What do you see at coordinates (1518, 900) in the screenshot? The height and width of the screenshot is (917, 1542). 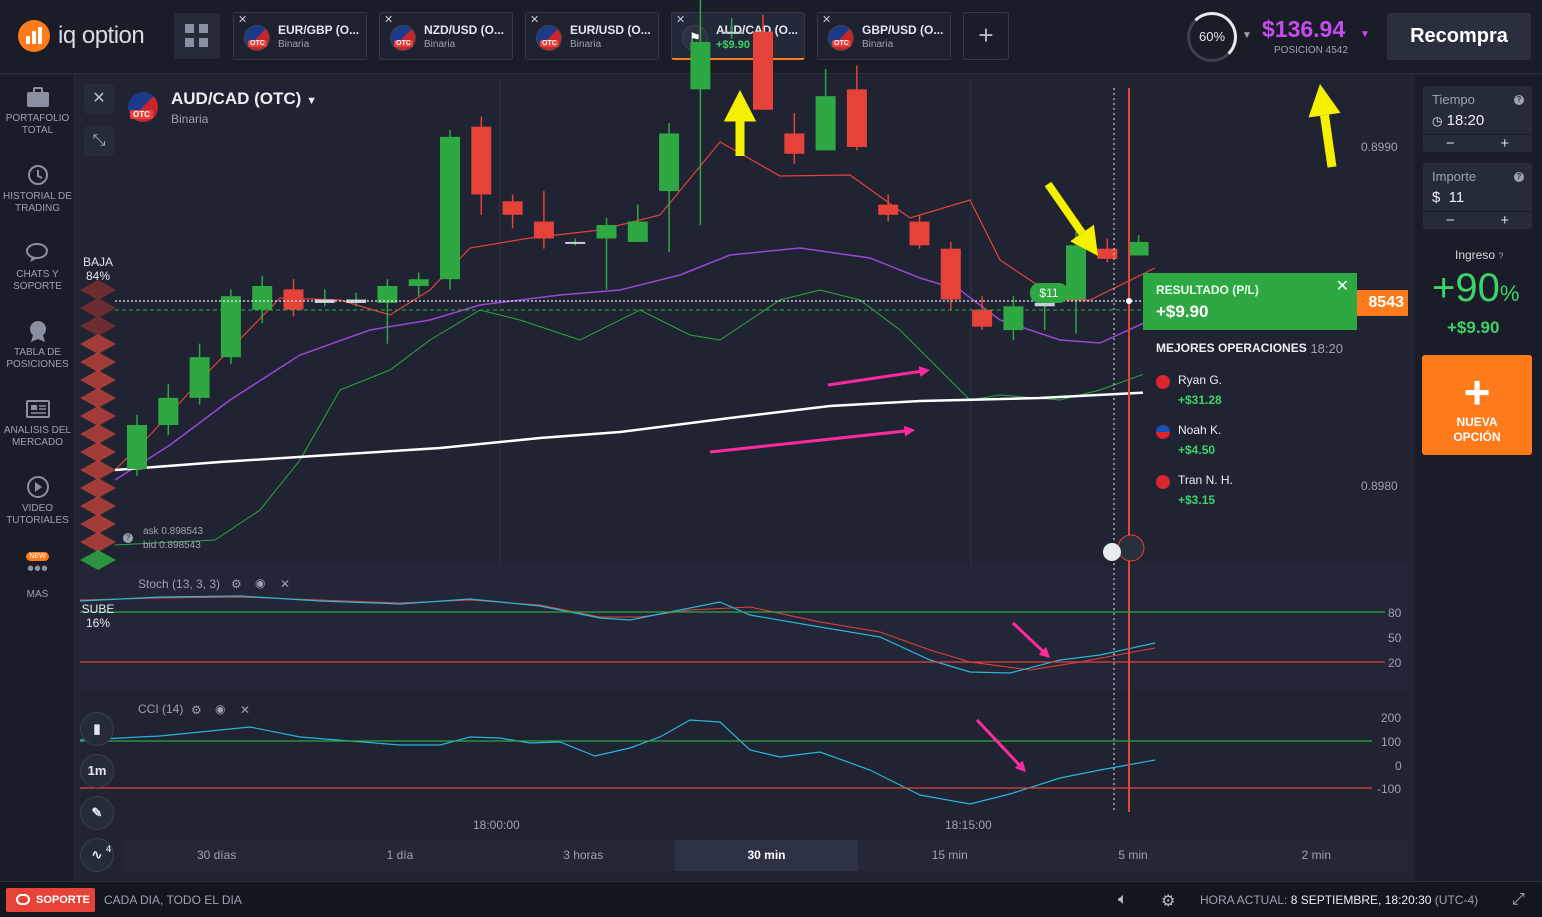 I see `fullscreen-icon: ⤢` at bounding box center [1518, 900].